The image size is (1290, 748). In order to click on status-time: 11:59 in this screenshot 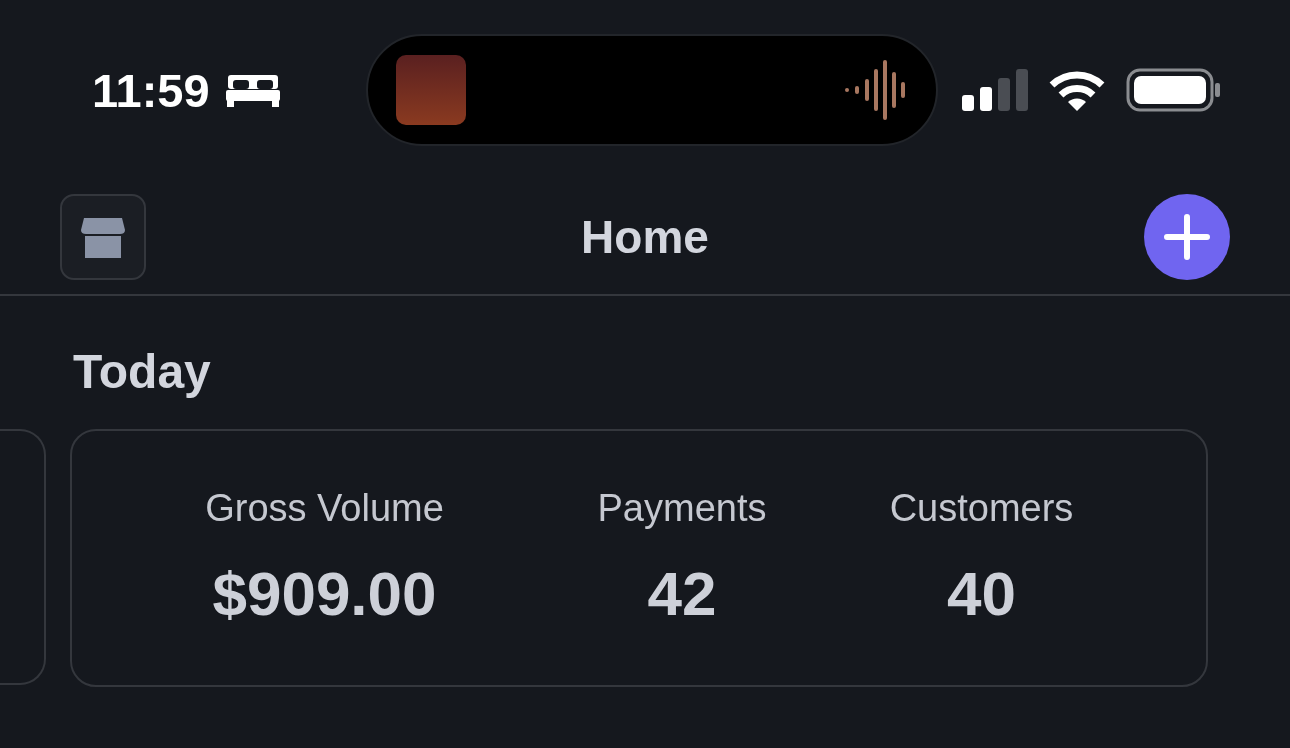, I will do `click(151, 90)`.